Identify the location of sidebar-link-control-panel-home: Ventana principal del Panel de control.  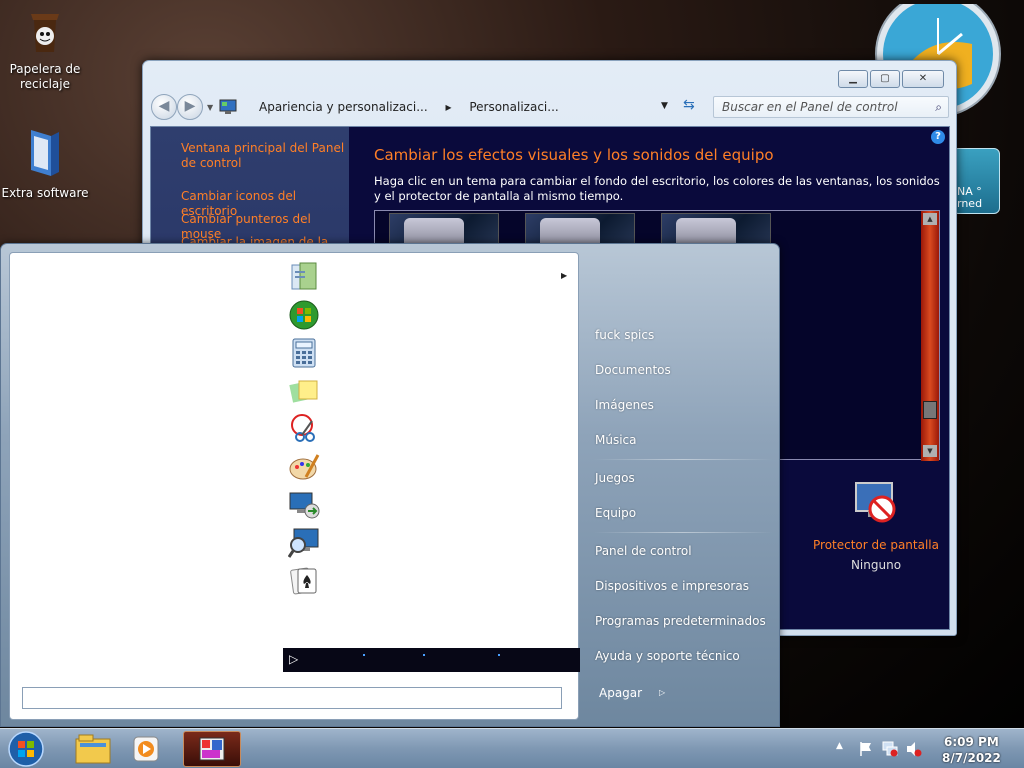
(265, 156).